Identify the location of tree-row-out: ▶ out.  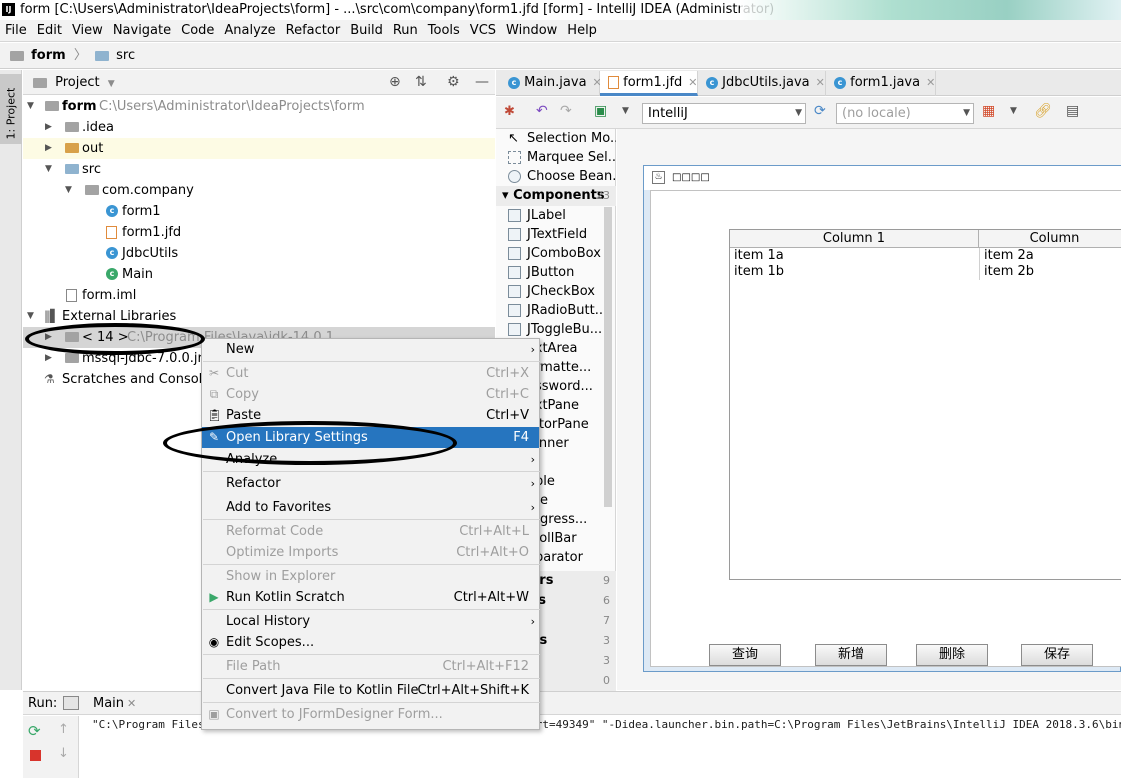
(259, 148).